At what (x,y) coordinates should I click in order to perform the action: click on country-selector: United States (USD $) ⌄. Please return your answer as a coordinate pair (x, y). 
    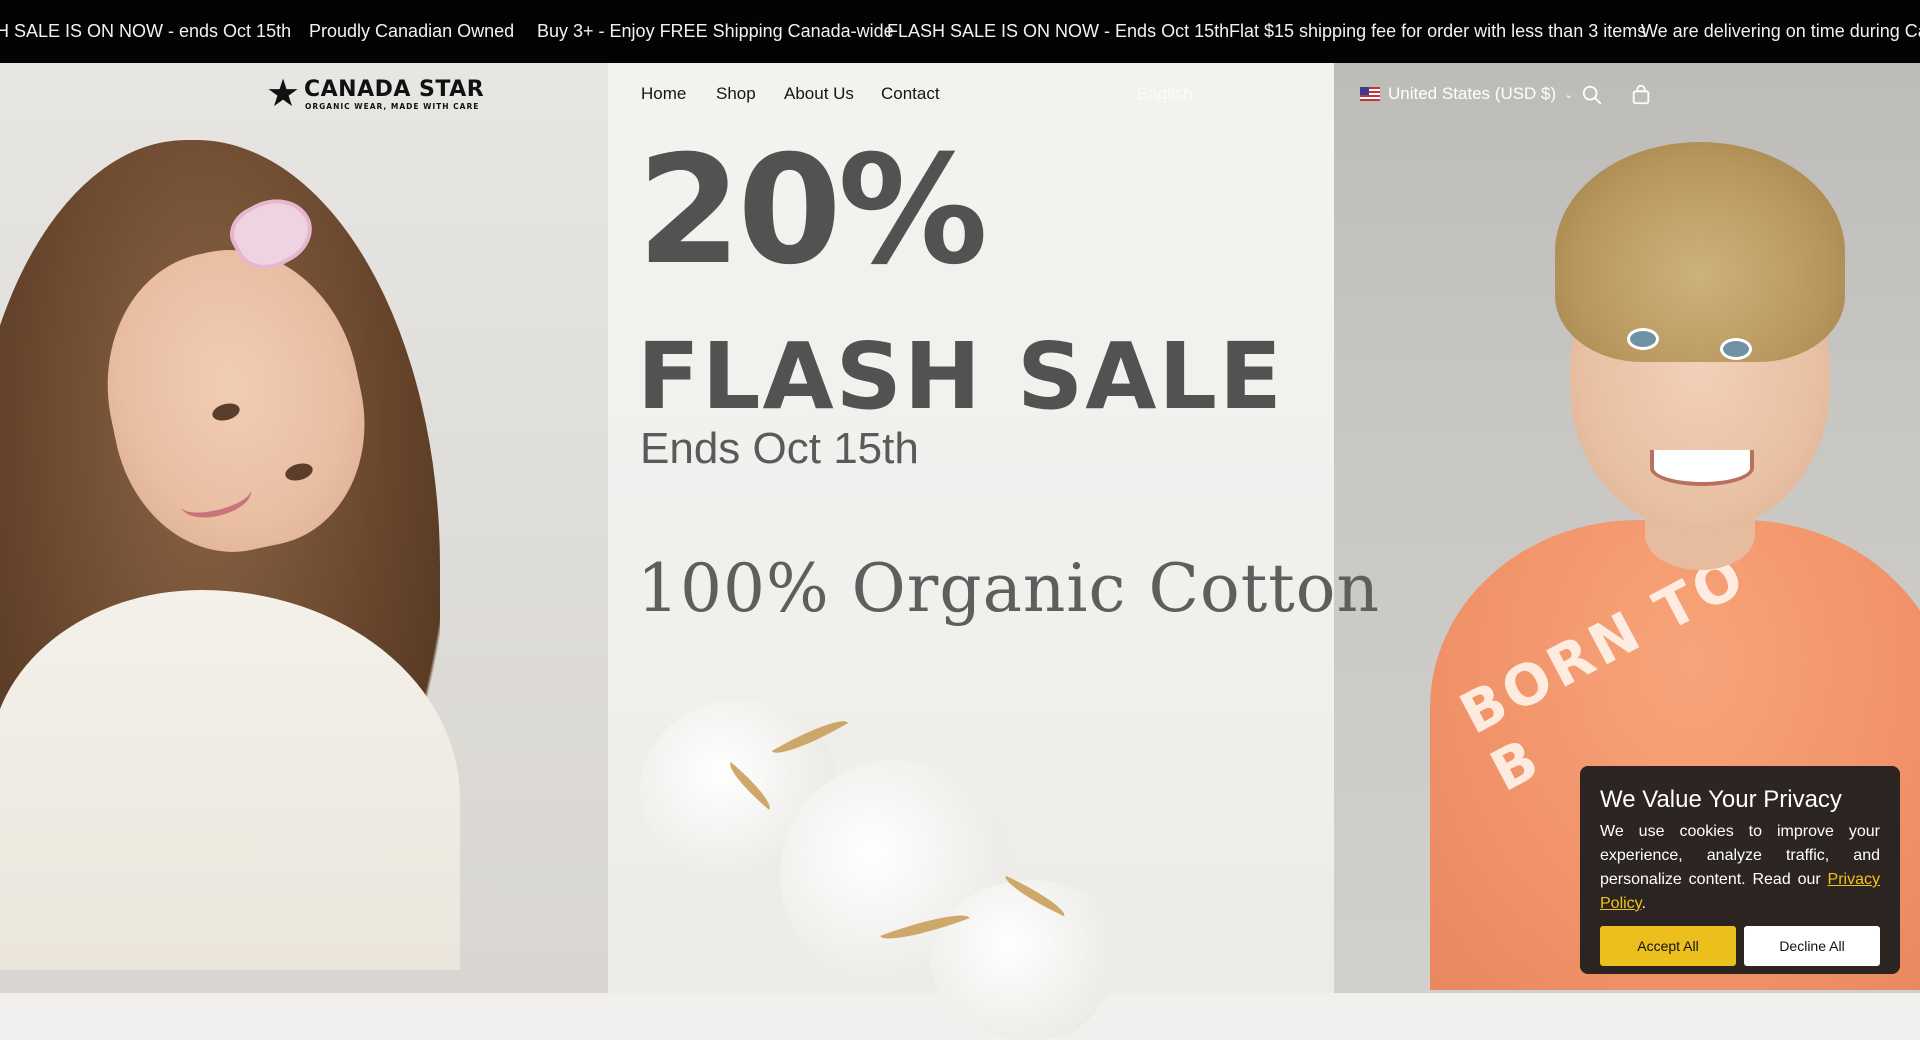
    Looking at the image, I should click on (1466, 94).